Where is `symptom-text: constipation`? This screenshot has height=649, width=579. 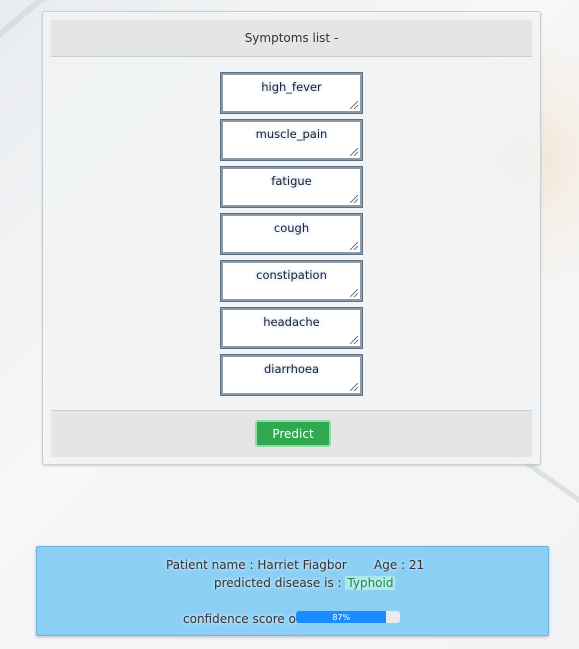 symptom-text: constipation is located at coordinates (291, 275).